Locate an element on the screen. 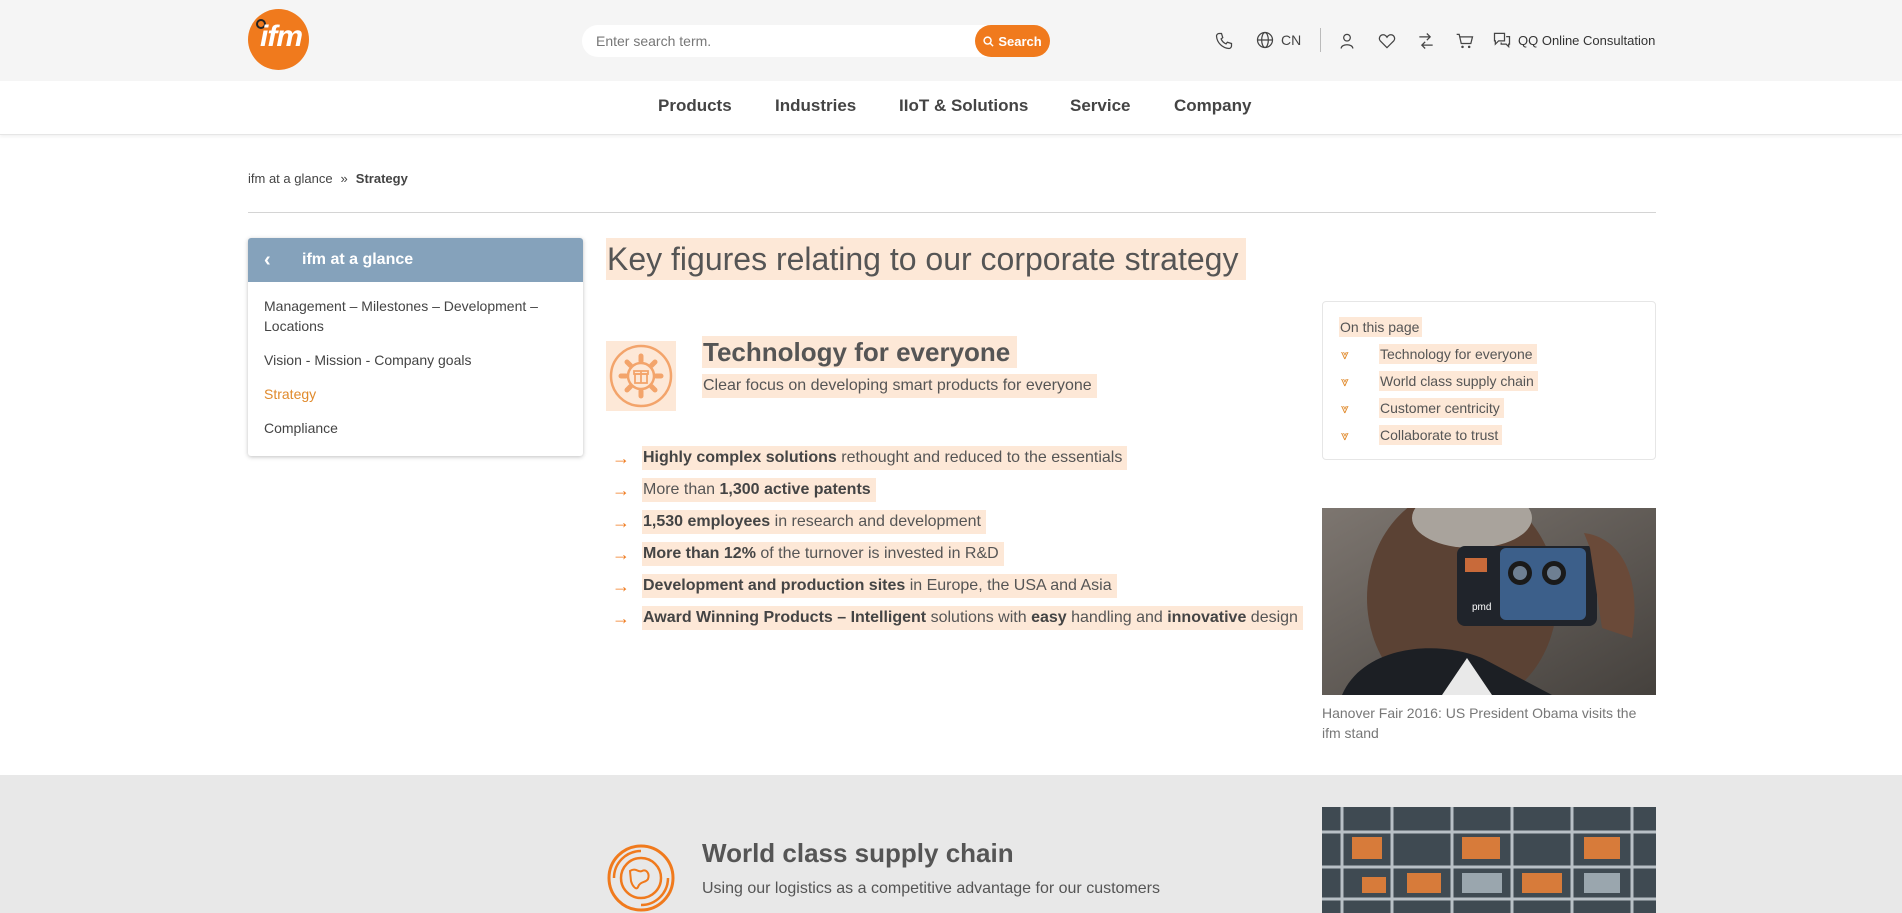 Image resolution: width=1902 pixels, height=913 pixels. breadcrumb-current: Strategy is located at coordinates (381, 178).